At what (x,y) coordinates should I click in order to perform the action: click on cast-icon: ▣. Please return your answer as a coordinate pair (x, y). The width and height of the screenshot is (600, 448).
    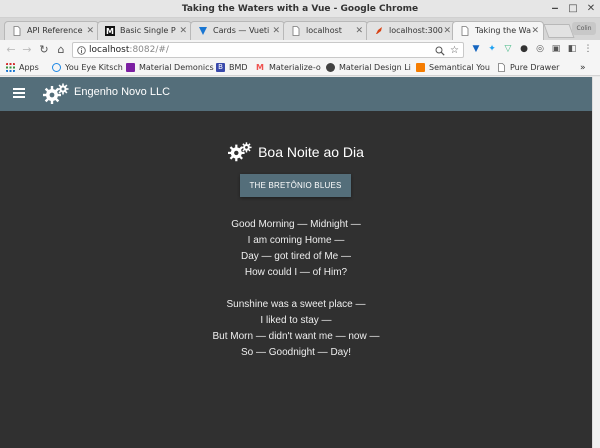
    Looking at the image, I should click on (556, 49).